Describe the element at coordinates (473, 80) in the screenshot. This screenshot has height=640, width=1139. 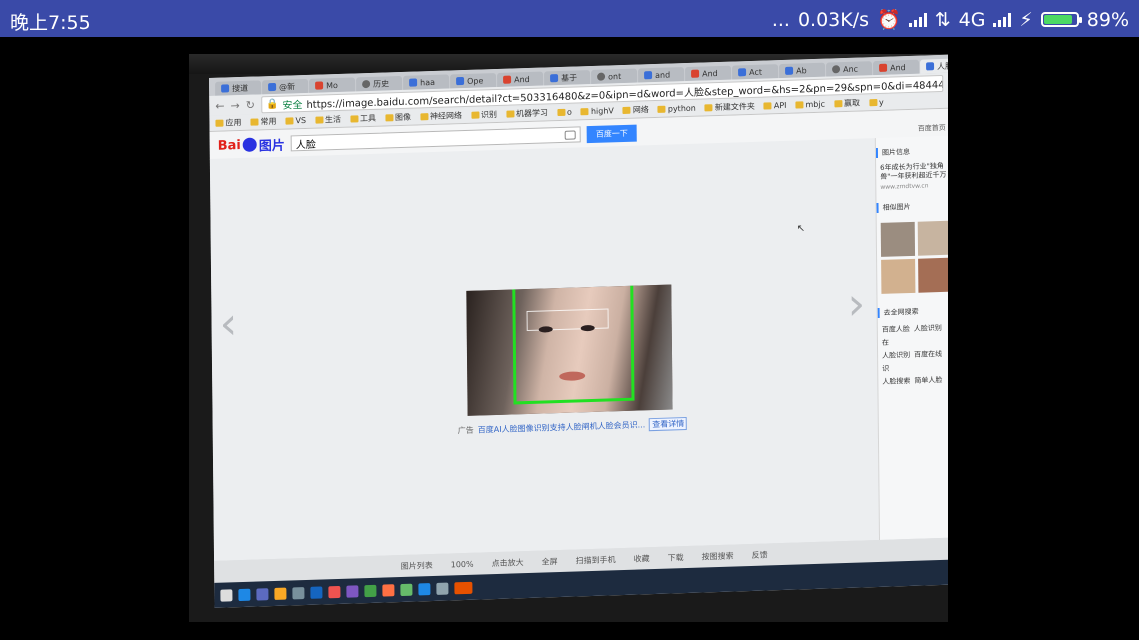
I see `browser-tab: Ope` at that location.